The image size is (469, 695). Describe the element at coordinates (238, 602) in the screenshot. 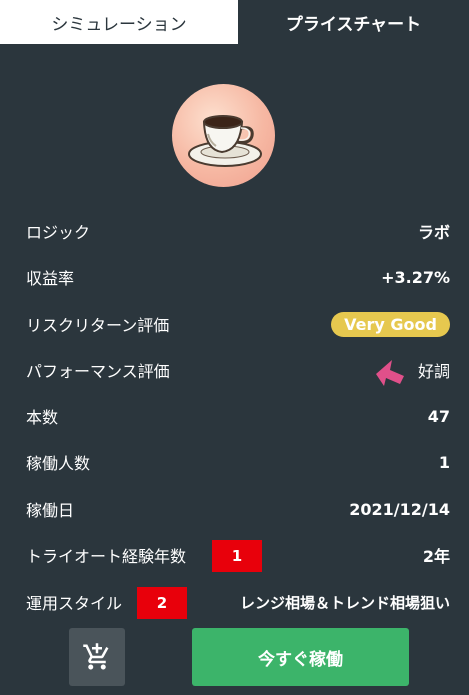

I see `detail-row-style: 運用スタイル レンジ相場＆トレンド相場狙い` at that location.